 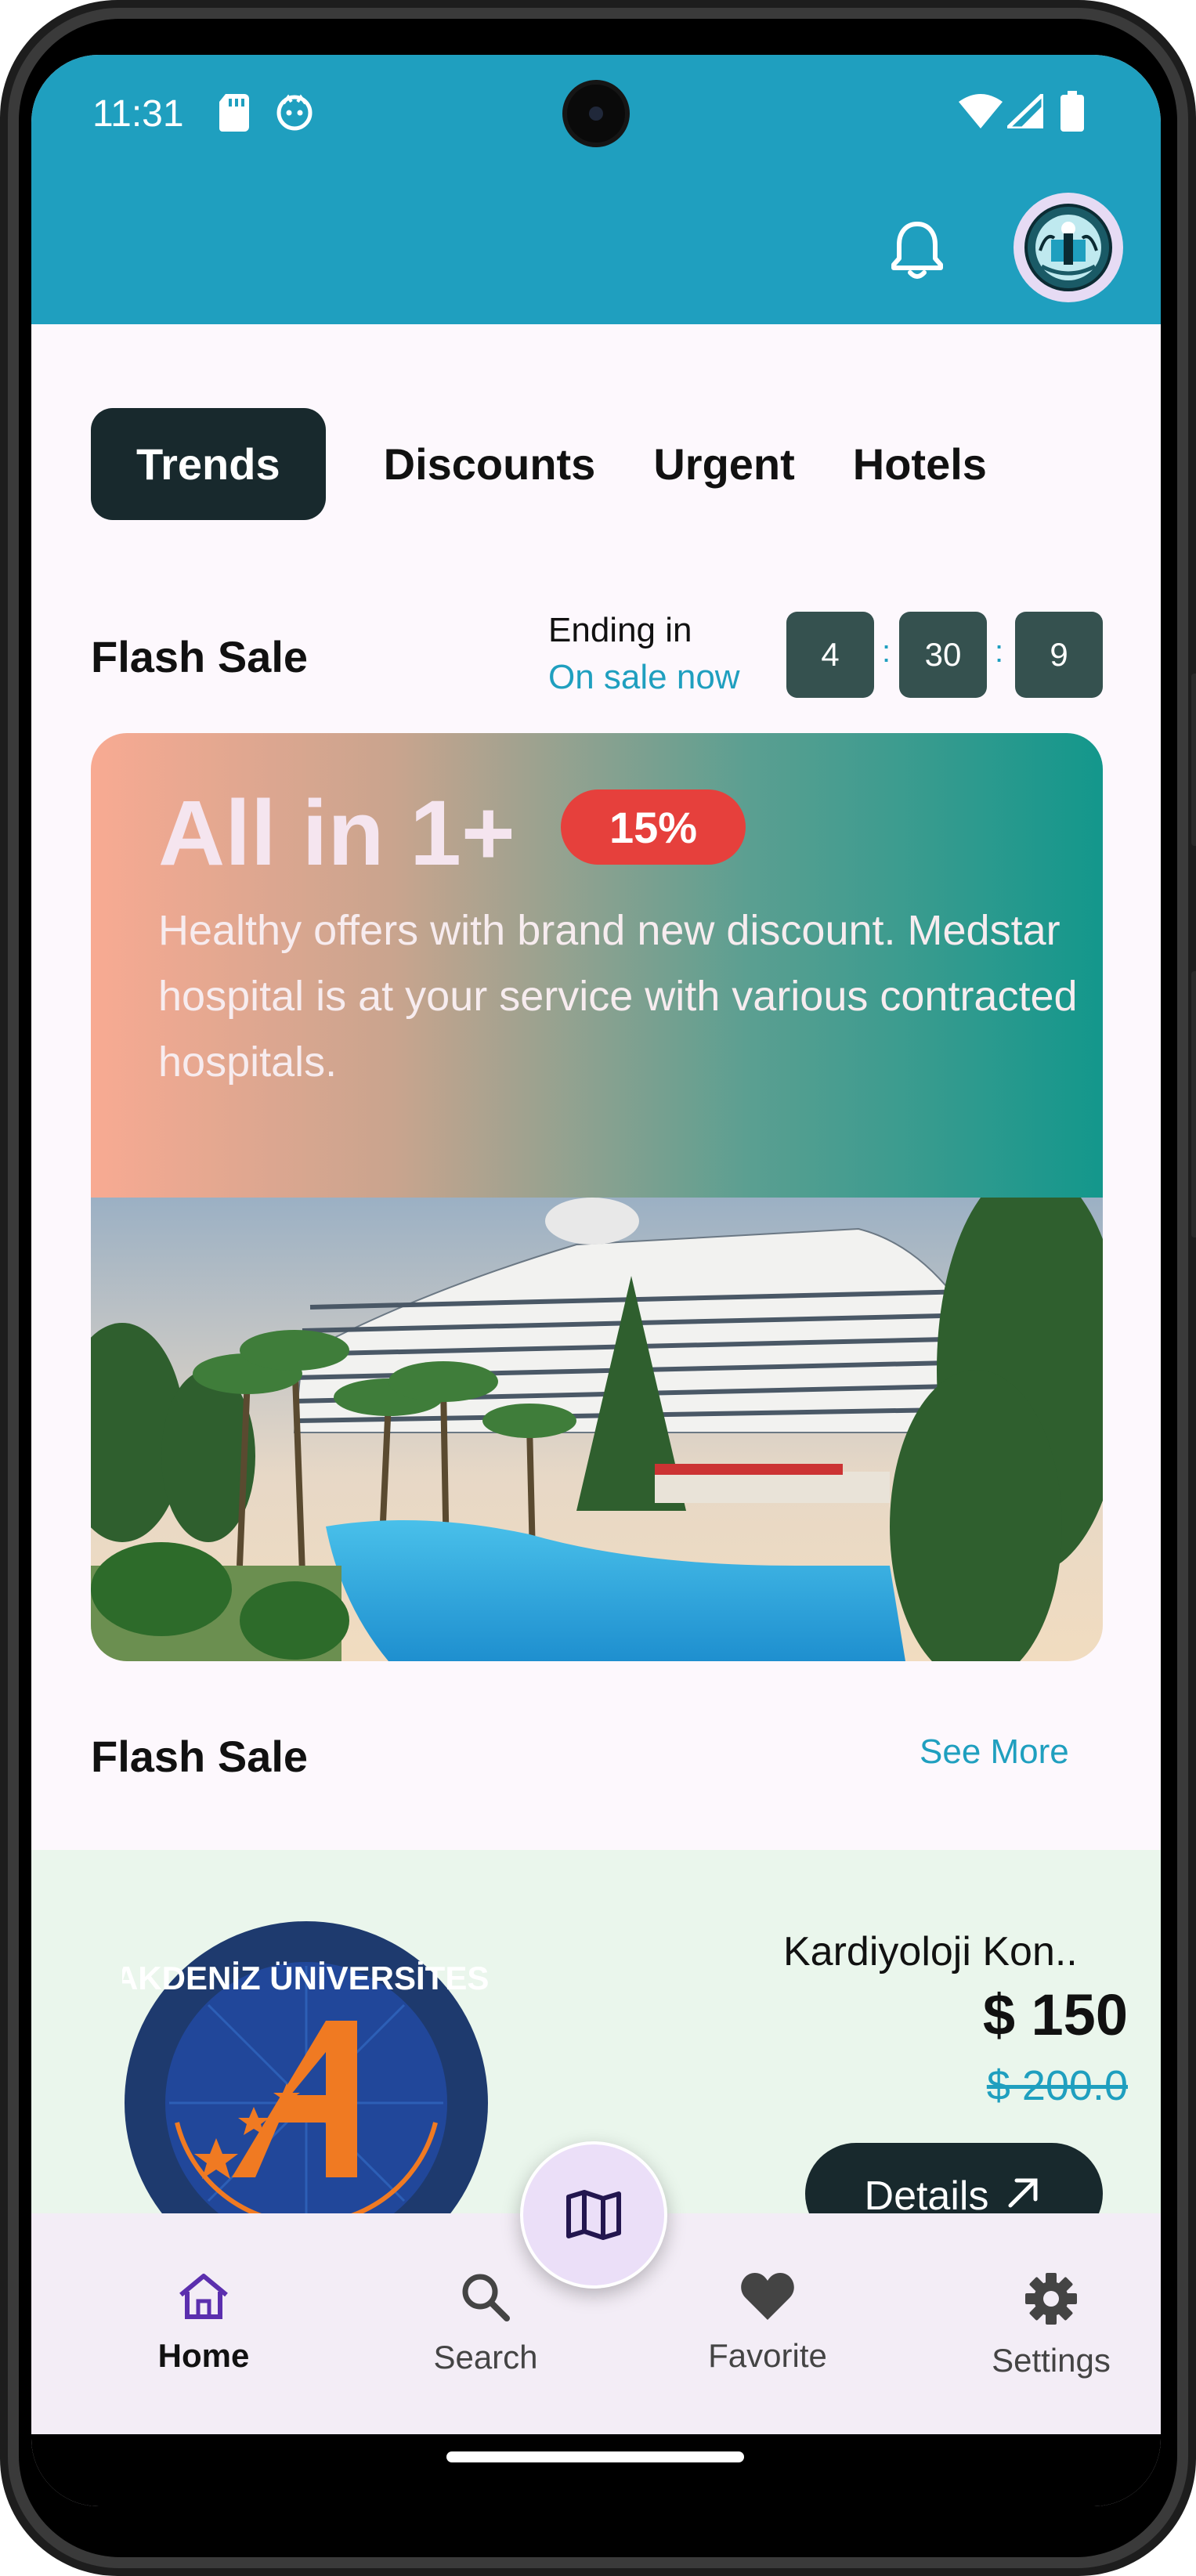 I want to click on product-price: $ 150, so click(x=1055, y=2014).